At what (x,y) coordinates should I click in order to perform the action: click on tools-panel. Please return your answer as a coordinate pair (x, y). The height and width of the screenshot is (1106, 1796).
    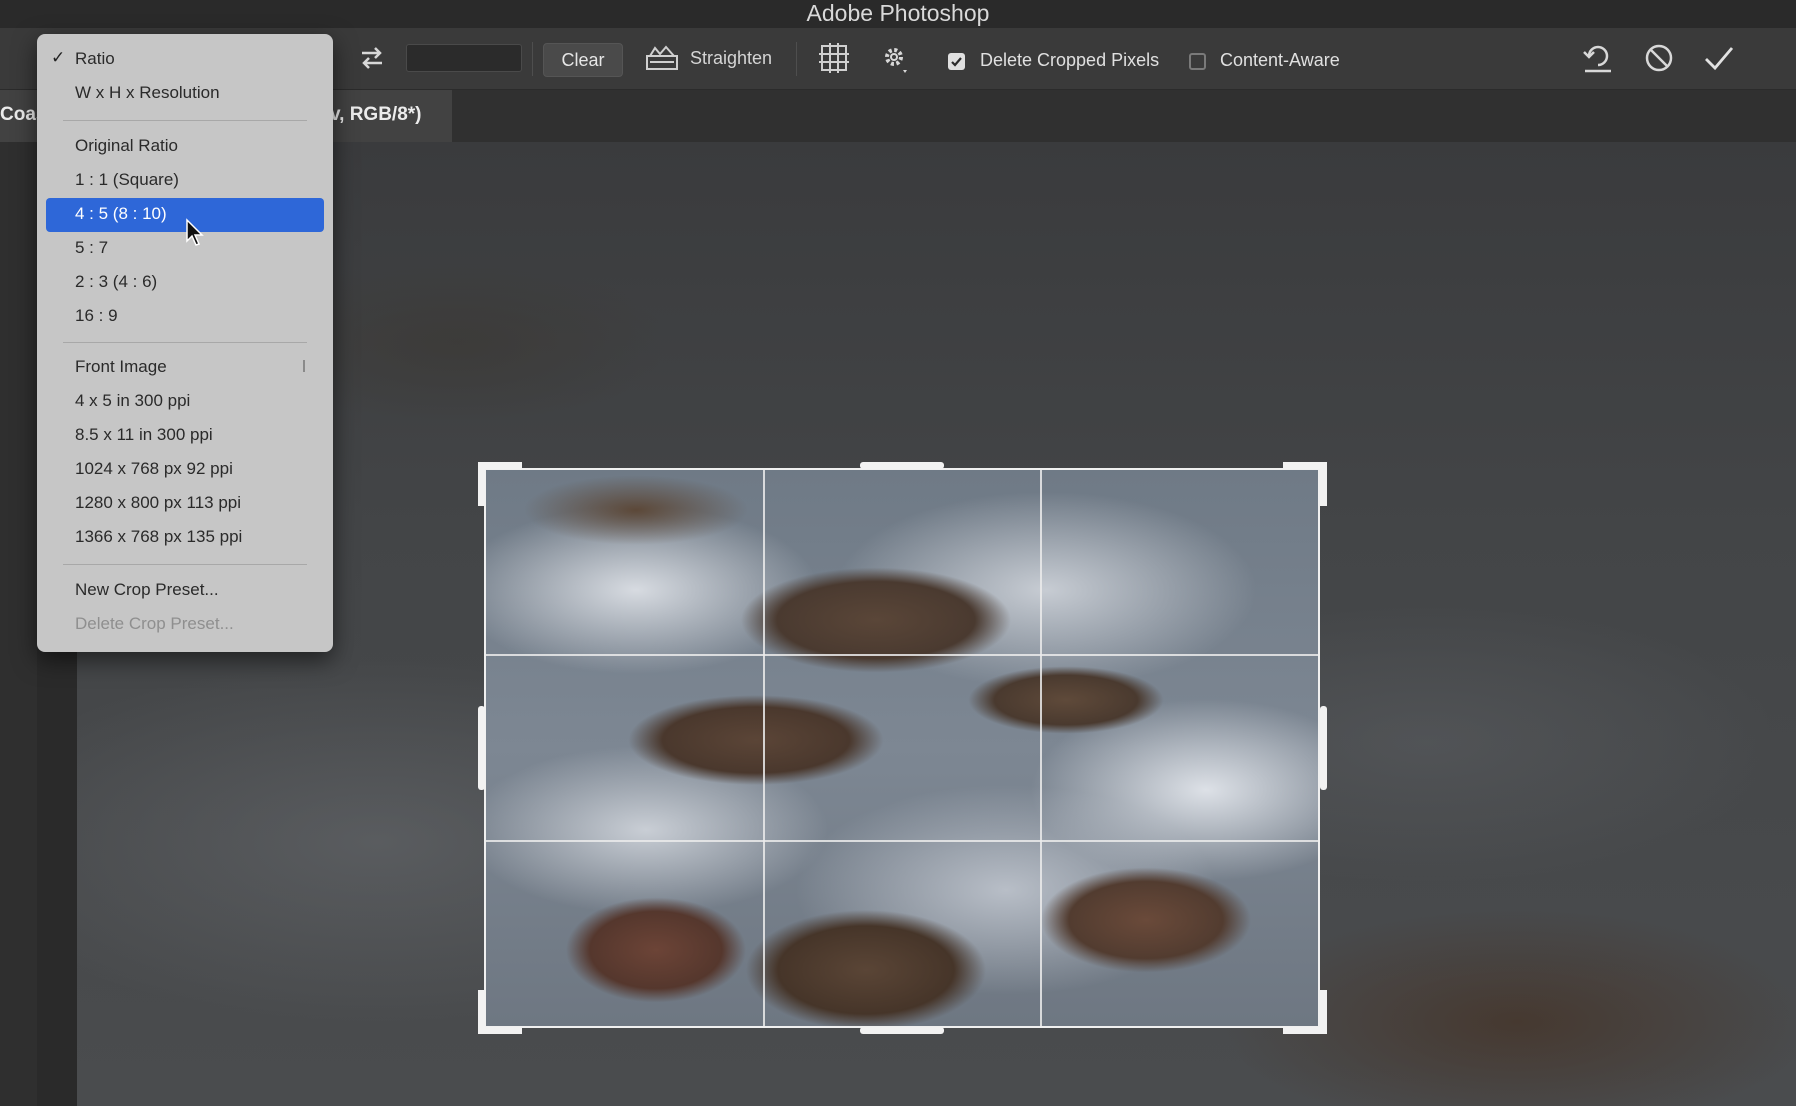
    Looking at the image, I should click on (18, 598).